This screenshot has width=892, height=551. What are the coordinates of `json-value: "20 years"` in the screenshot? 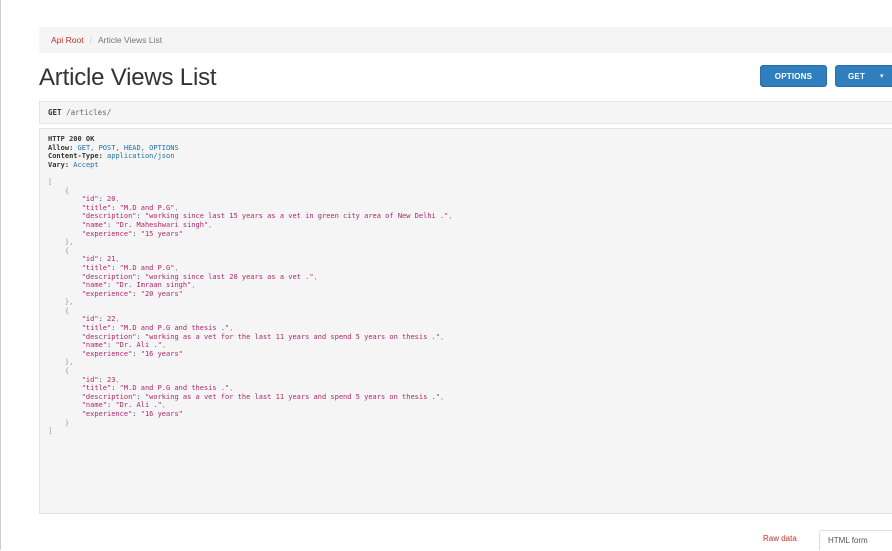 It's located at (161, 293).